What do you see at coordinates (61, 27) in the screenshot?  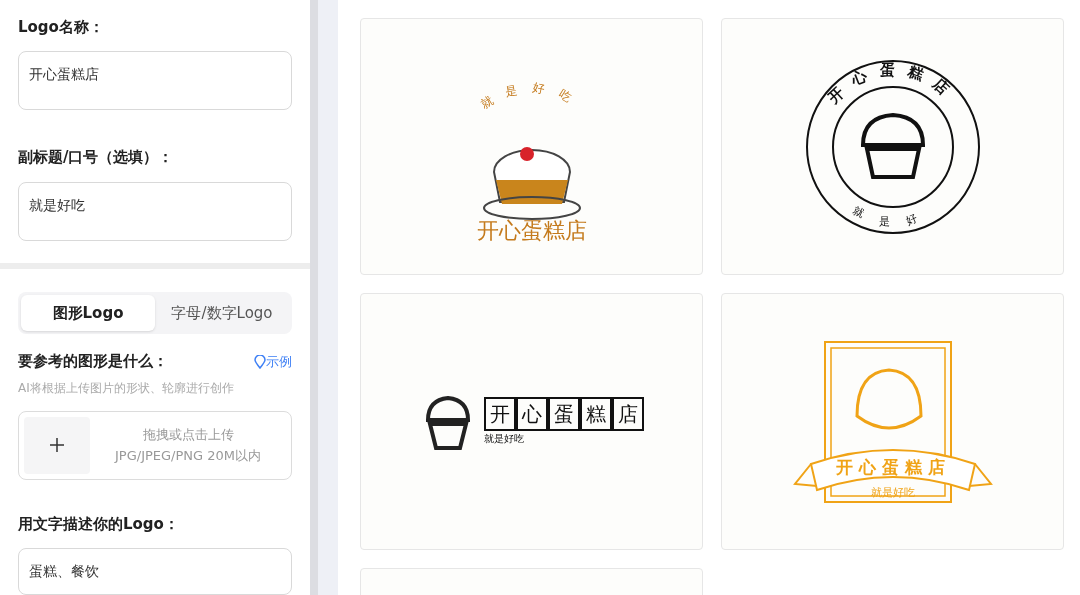 I see `field-label: Logo名称：` at bounding box center [61, 27].